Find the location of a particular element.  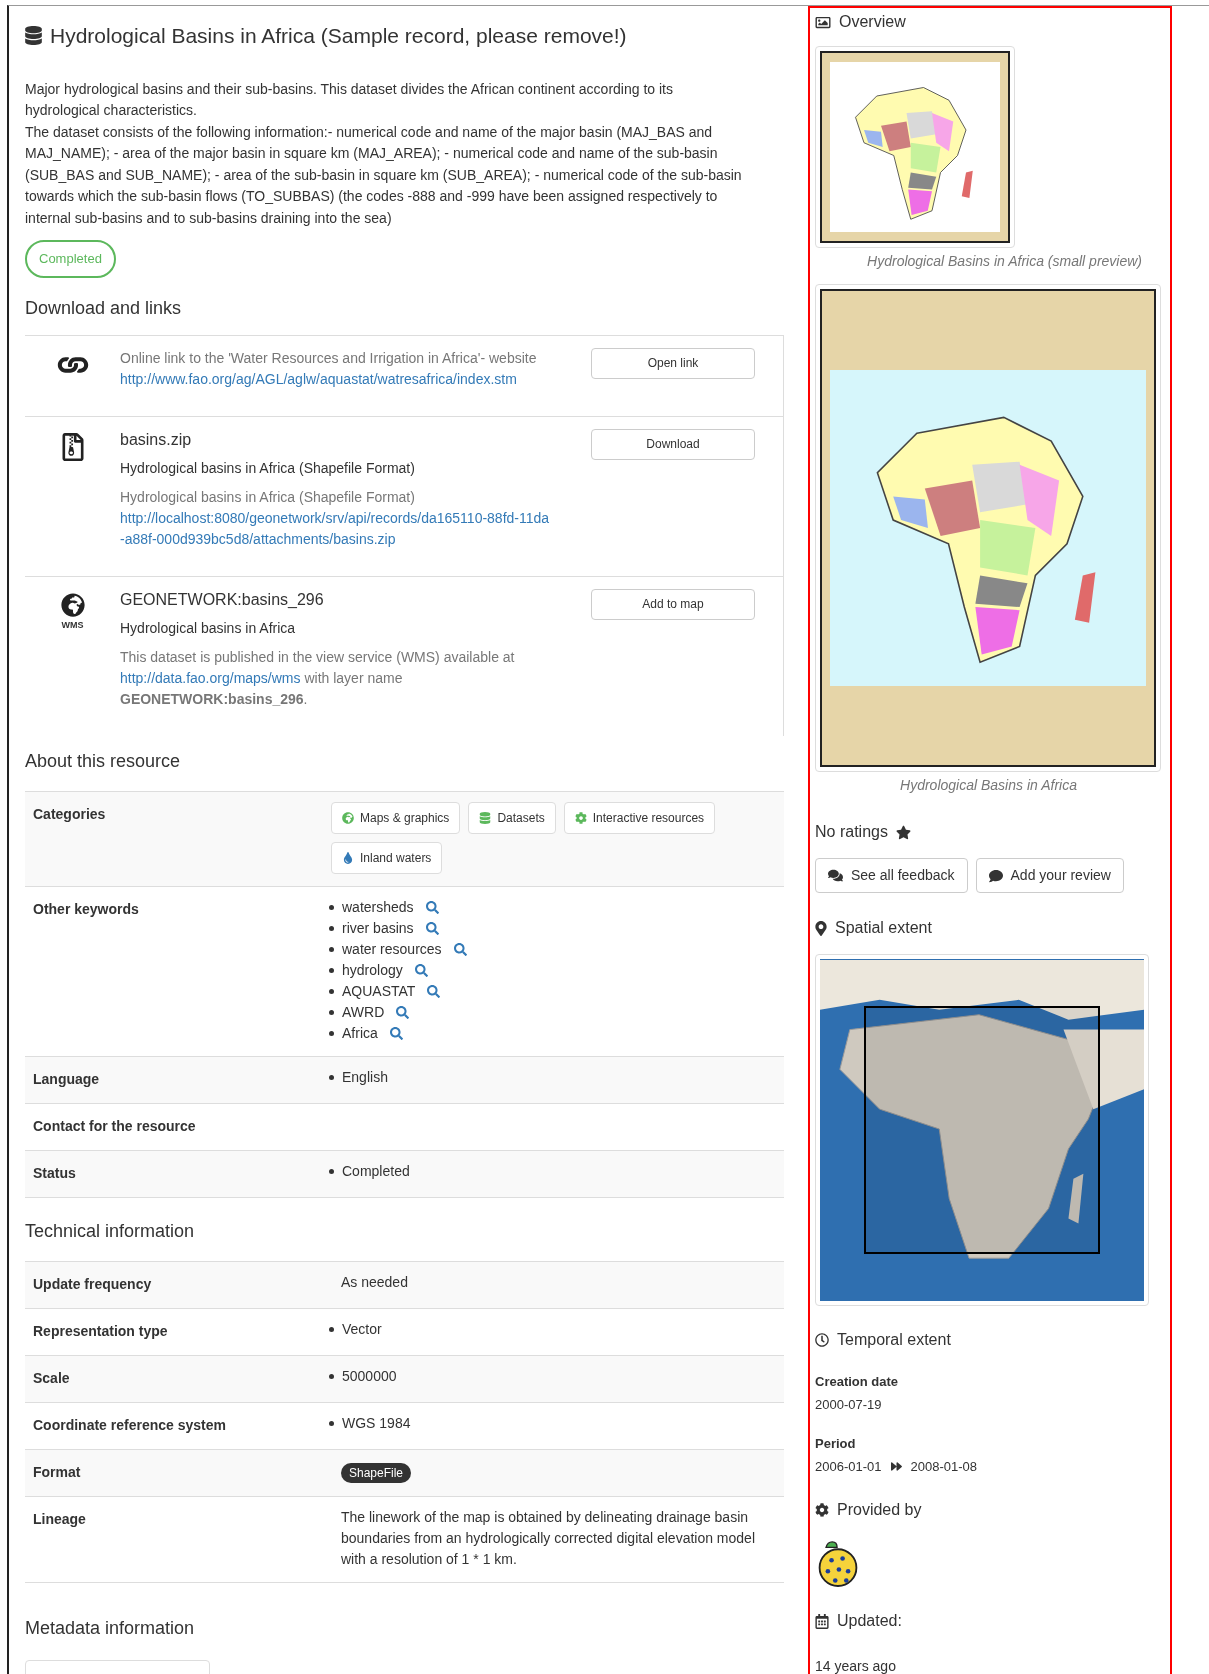

feedback-button: Add your review is located at coordinates (1049, 875).